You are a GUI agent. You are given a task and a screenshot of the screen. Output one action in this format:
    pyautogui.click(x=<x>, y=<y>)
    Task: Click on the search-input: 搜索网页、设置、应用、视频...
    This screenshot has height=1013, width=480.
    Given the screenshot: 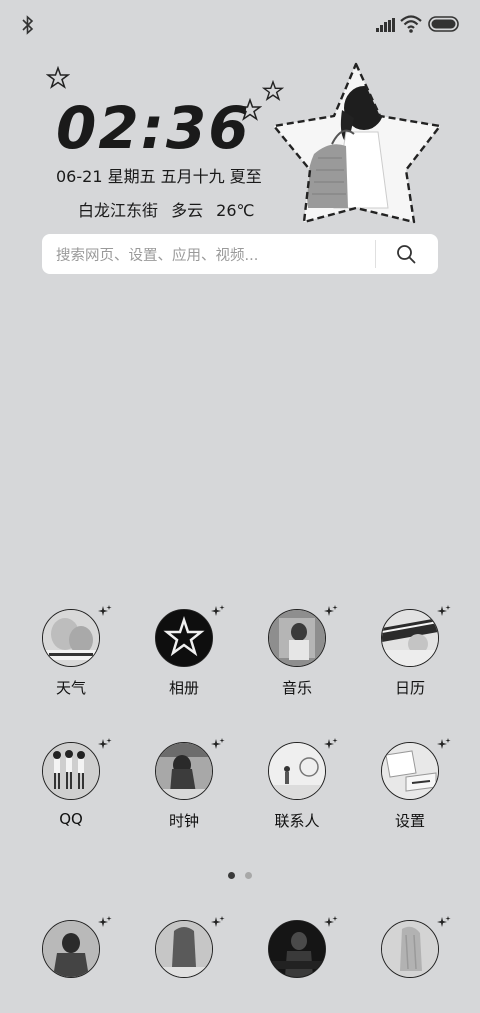 What is the action you would take?
    pyautogui.click(x=157, y=254)
    